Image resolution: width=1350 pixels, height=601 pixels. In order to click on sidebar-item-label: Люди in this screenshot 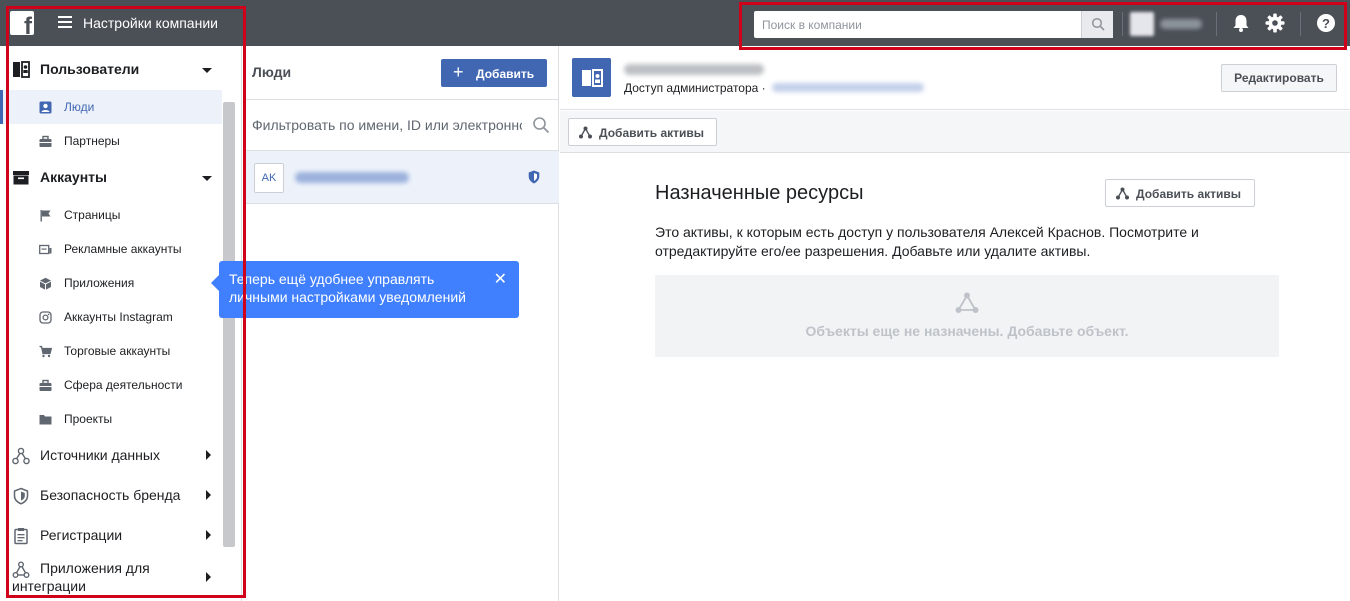, I will do `click(79, 107)`.